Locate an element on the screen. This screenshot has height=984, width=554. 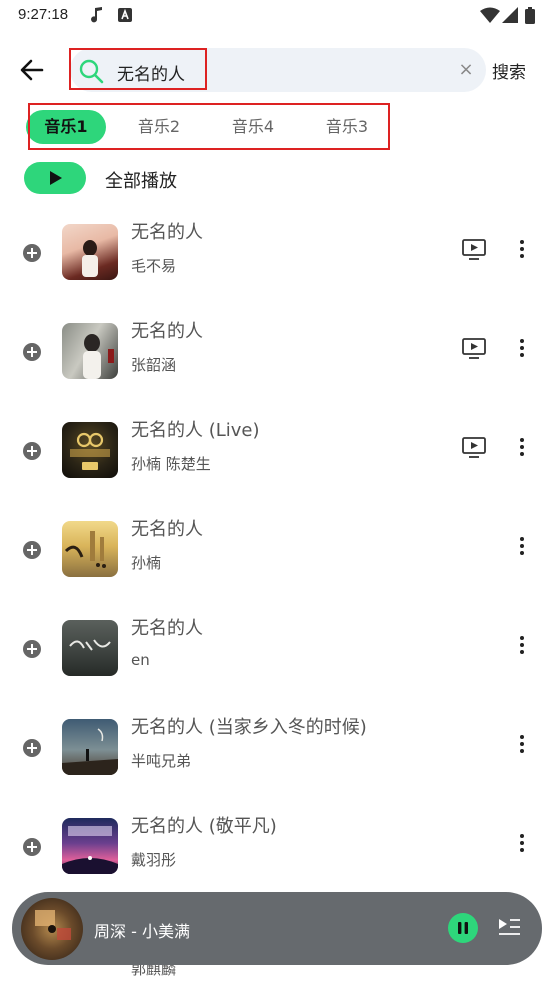
highlight-box-tabs is located at coordinates (209, 126).